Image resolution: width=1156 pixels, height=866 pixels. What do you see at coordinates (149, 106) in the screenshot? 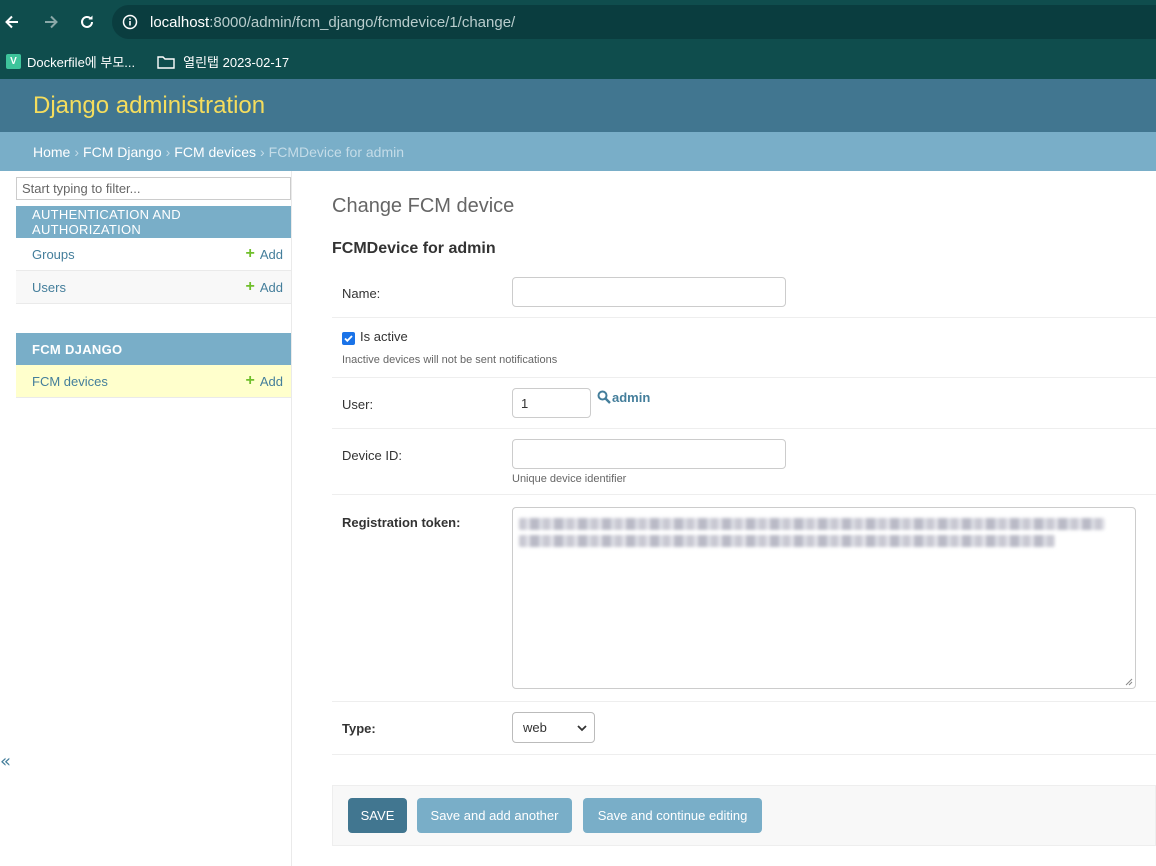
I see `site-brand: Django administration` at bounding box center [149, 106].